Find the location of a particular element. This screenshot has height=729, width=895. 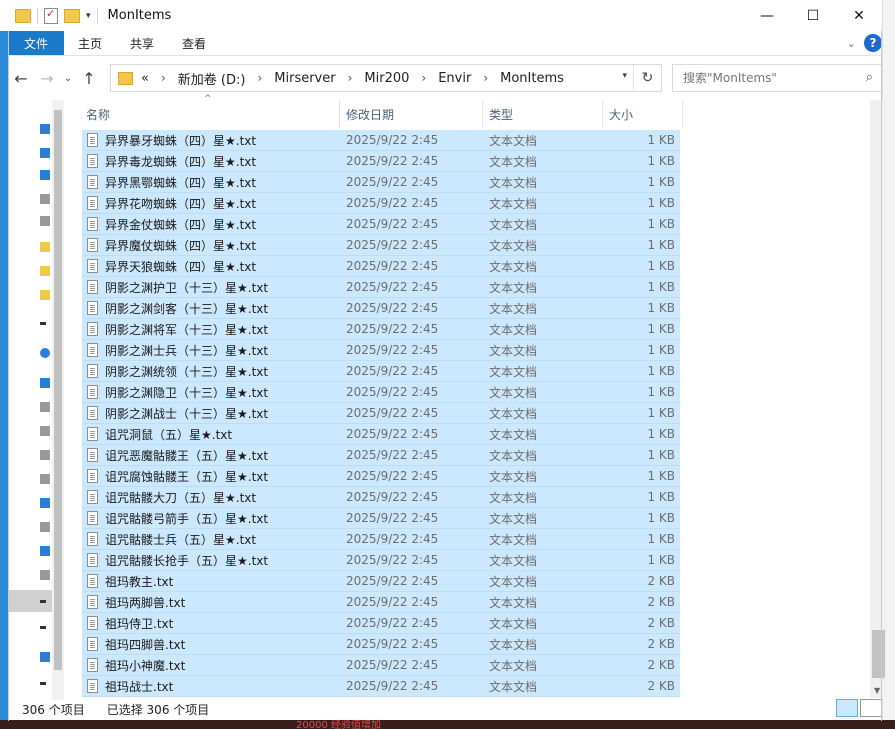

file-name-cell: 阴影之渊剑客（十三）星★.txt is located at coordinates (211, 308).